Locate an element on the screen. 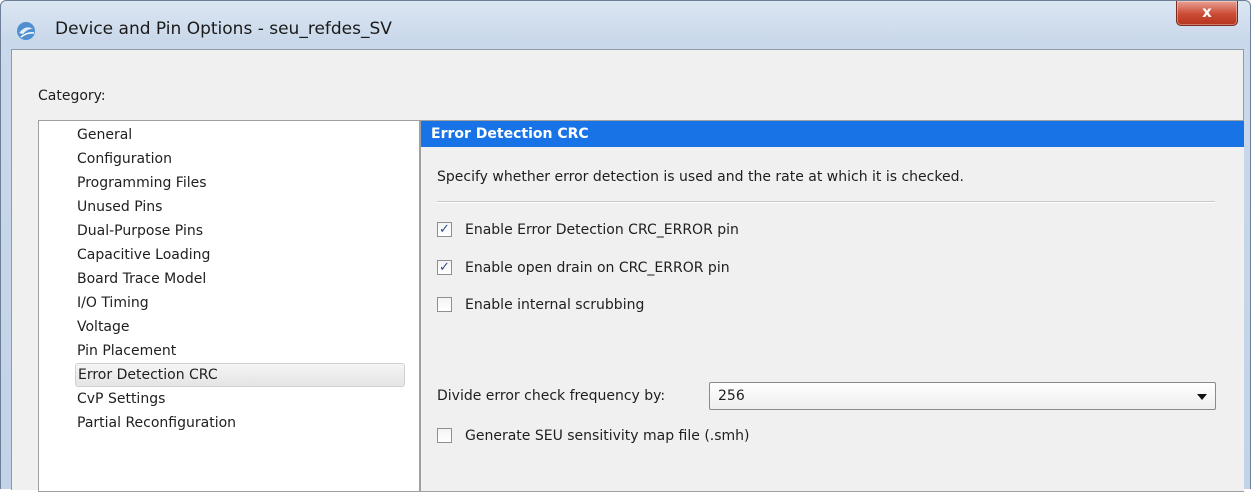 The height and width of the screenshot is (492, 1251). category-item-voltage: Voltage is located at coordinates (103, 327).